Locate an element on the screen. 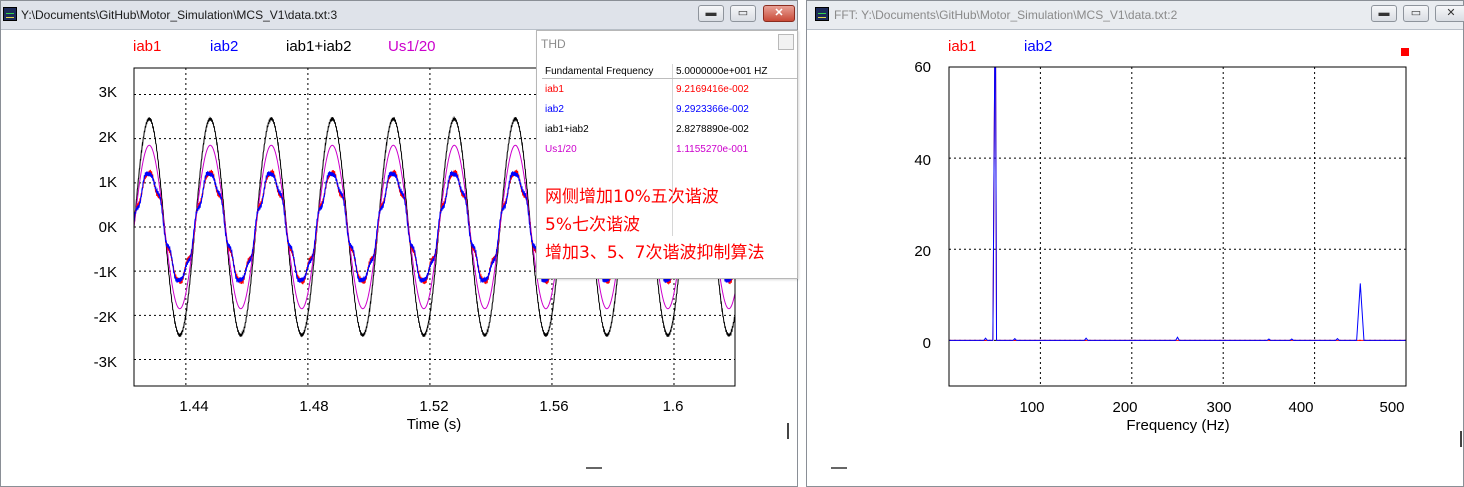 This screenshot has width=1464, height=487. y-tick-label: 60 is located at coordinates (922, 67).